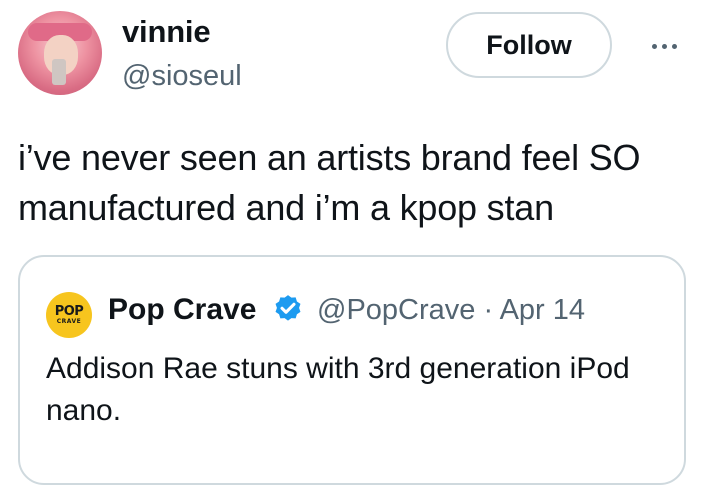 The height and width of the screenshot is (485, 701). I want to click on avatar-phone, so click(59, 72).